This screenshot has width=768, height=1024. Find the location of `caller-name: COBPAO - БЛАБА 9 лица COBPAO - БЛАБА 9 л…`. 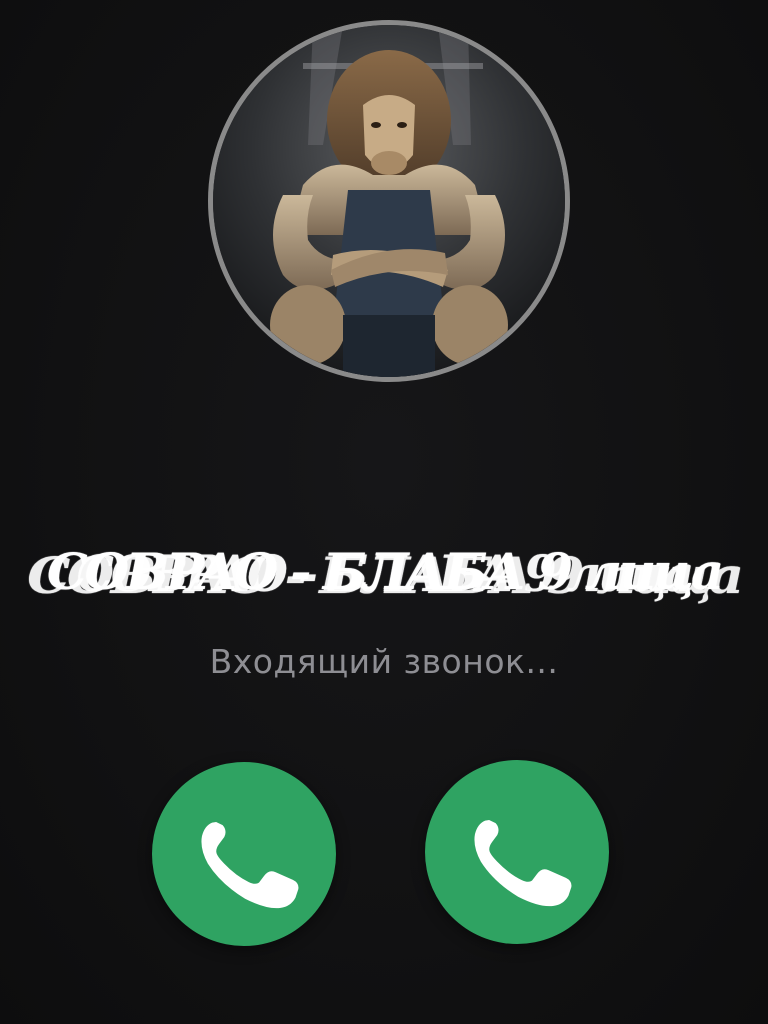

caller-name: COBPAO - БЛАБА 9 лица COBPAO - БЛАБА 9 л… is located at coordinates (384, 578).